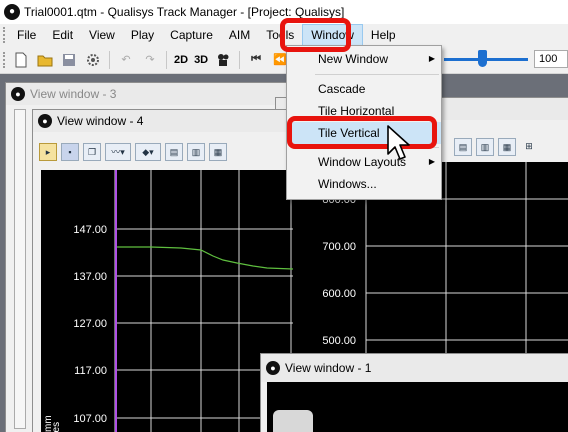 The height and width of the screenshot is (432, 568). Describe the element at coordinates (205, 258) in the screenshot. I see `data-series-line` at that location.